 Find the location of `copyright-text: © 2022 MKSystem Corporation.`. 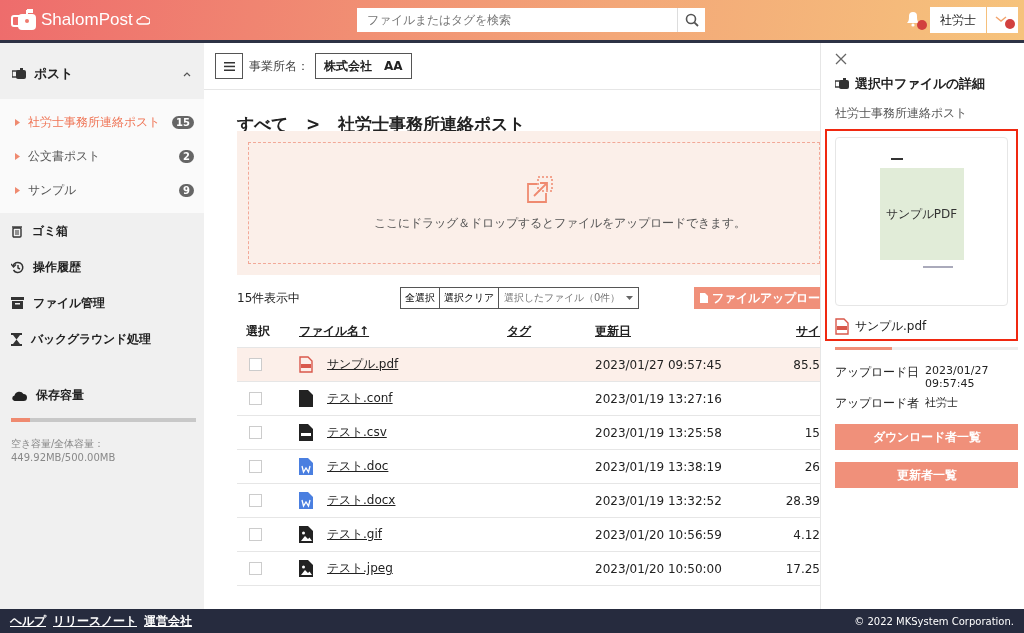

copyright-text: © 2022 MKSystem Corporation. is located at coordinates (934, 621).